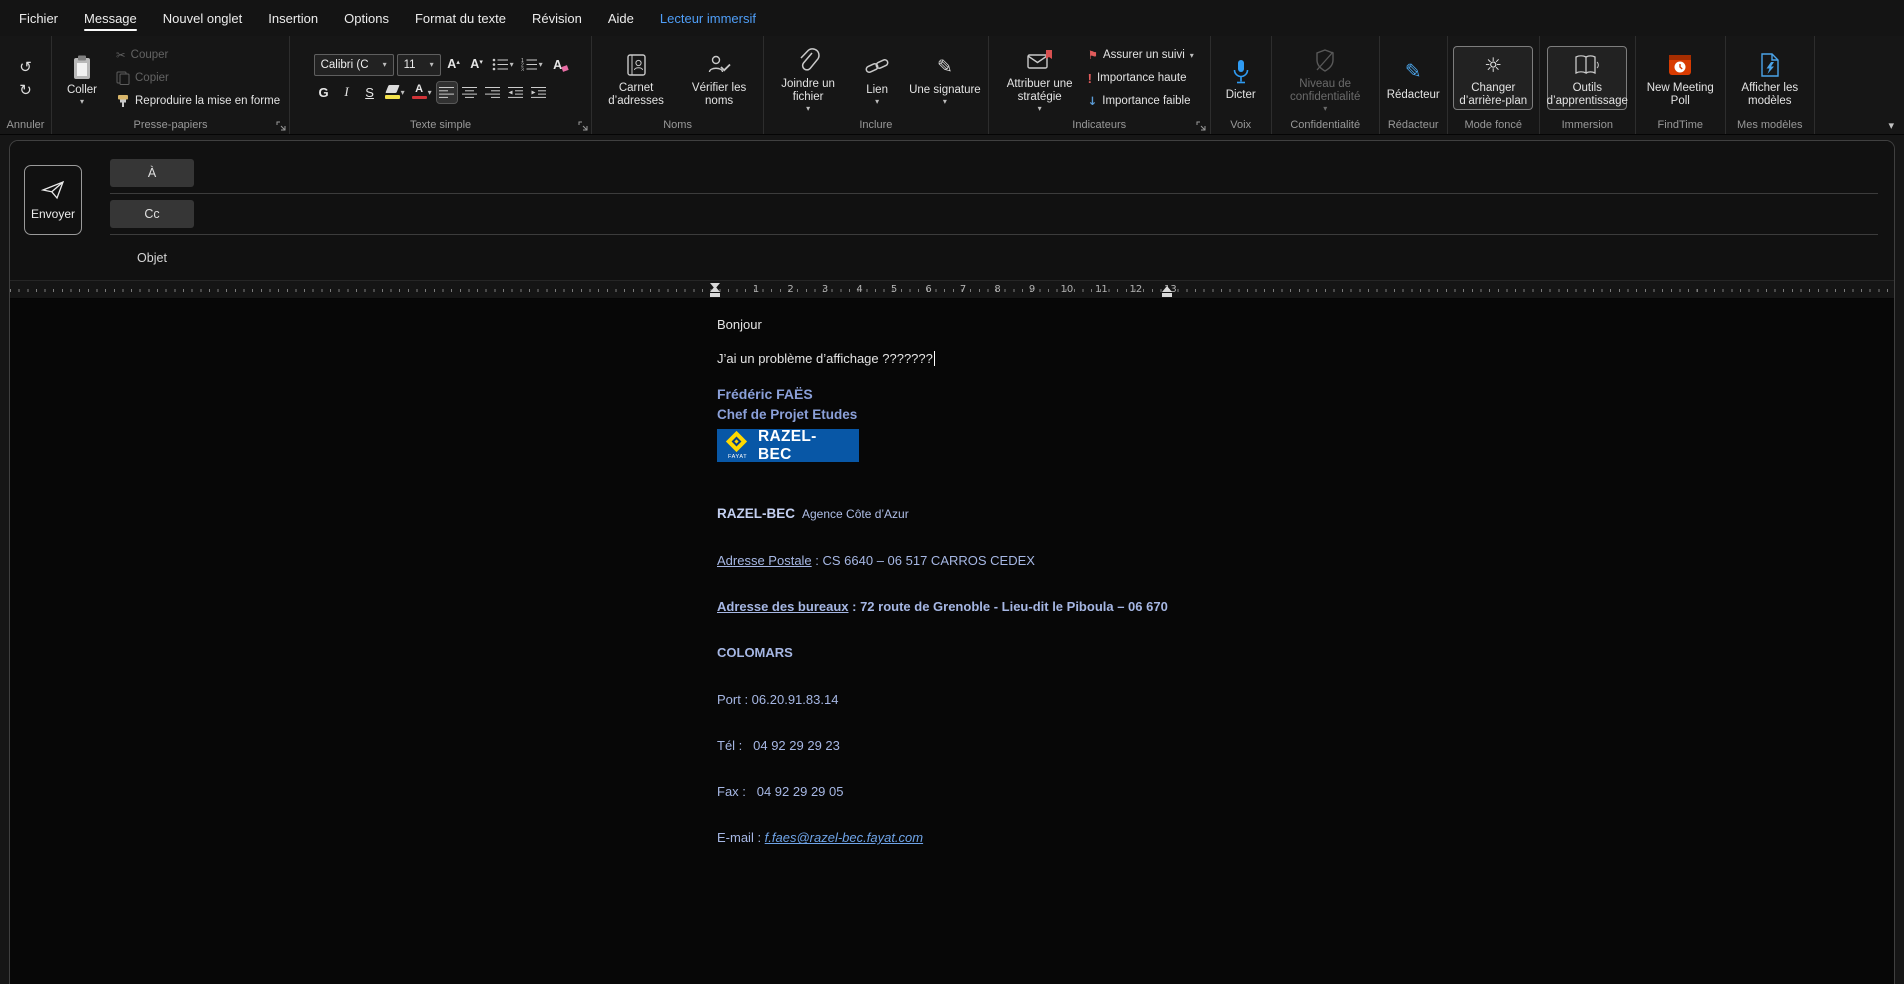  What do you see at coordinates (877, 90) in the screenshot?
I see `link-label: Lien` at bounding box center [877, 90].